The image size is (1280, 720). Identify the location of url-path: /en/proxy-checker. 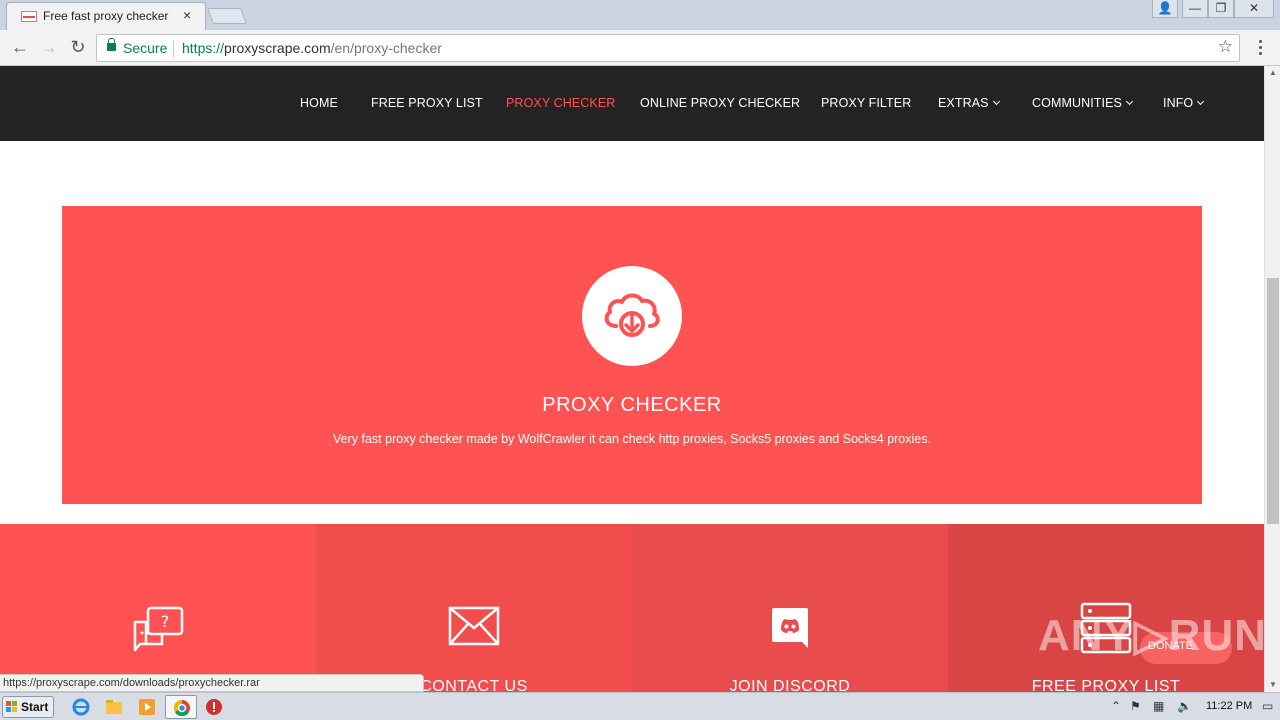
(386, 48).